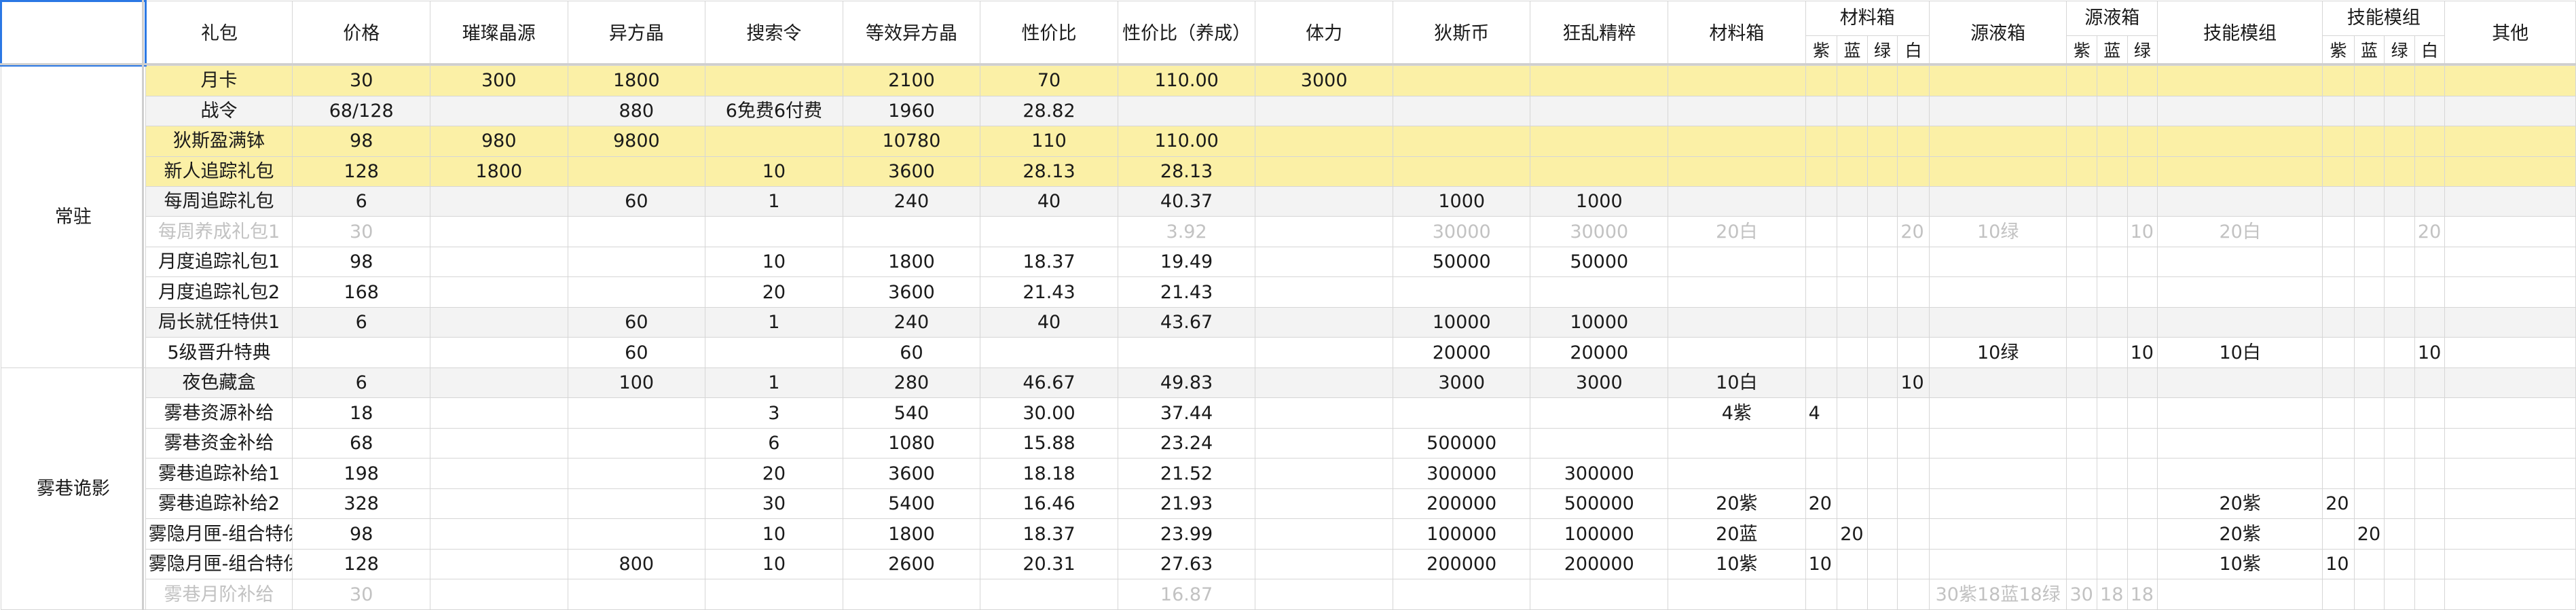  I want to click on cell-gift: 战令, so click(219, 111).